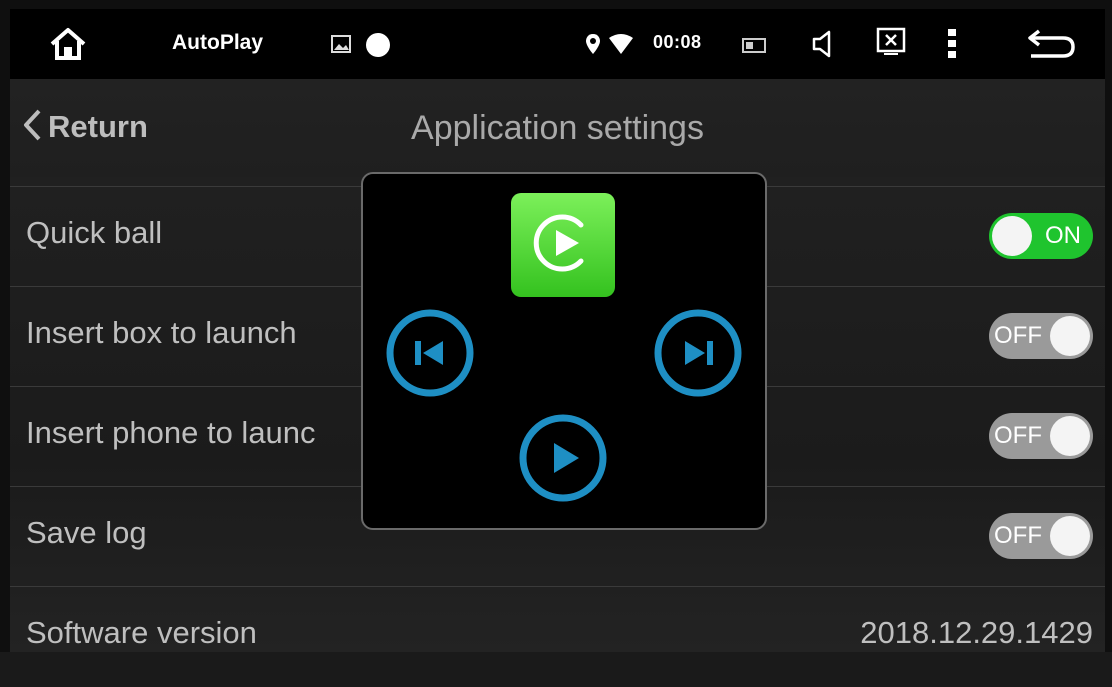 The image size is (1112, 687). What do you see at coordinates (698, 353) in the screenshot?
I see `next-track-button` at bounding box center [698, 353].